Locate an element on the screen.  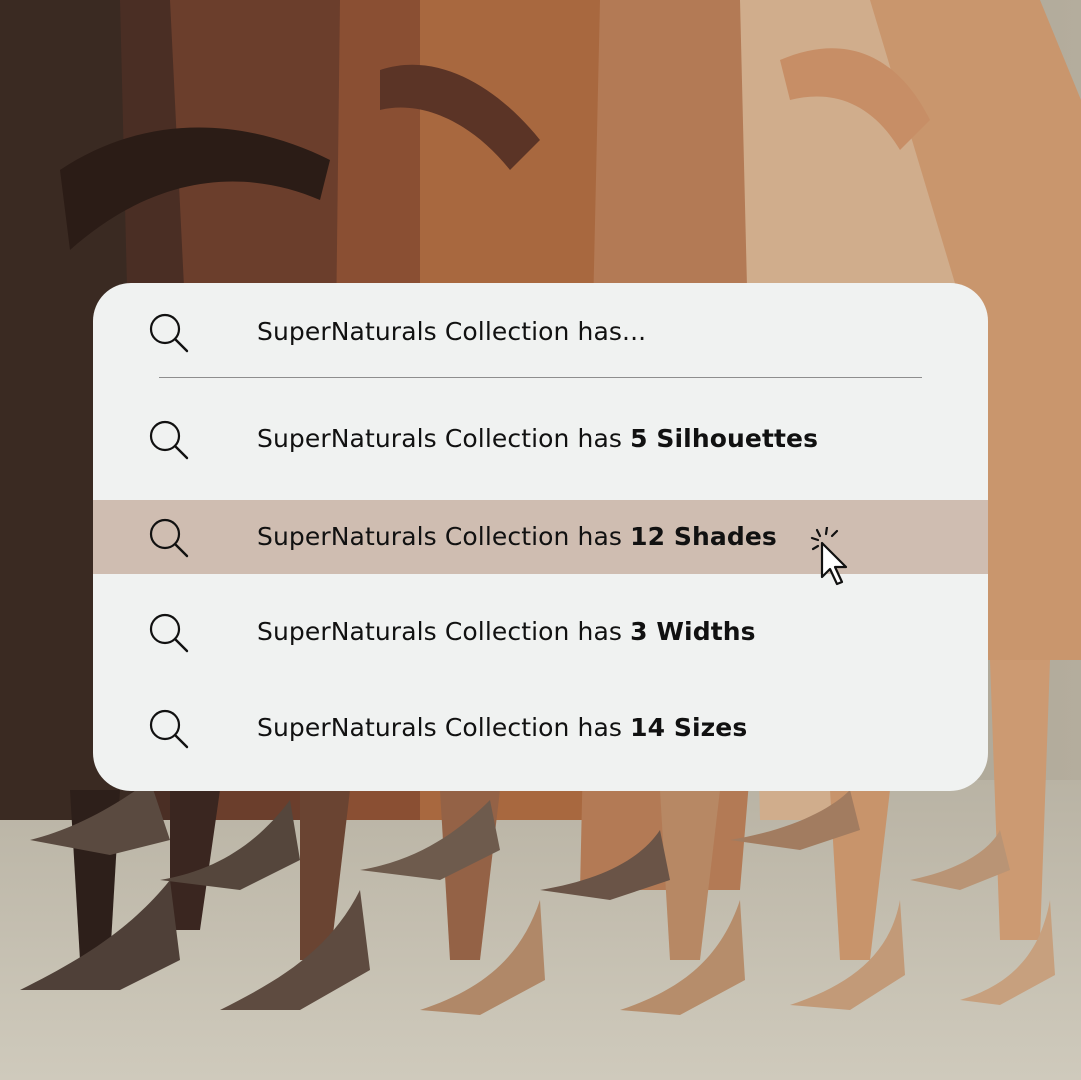
suggestion-text: SuperNaturals Collection has 3 Widths is located at coordinates (506, 631).